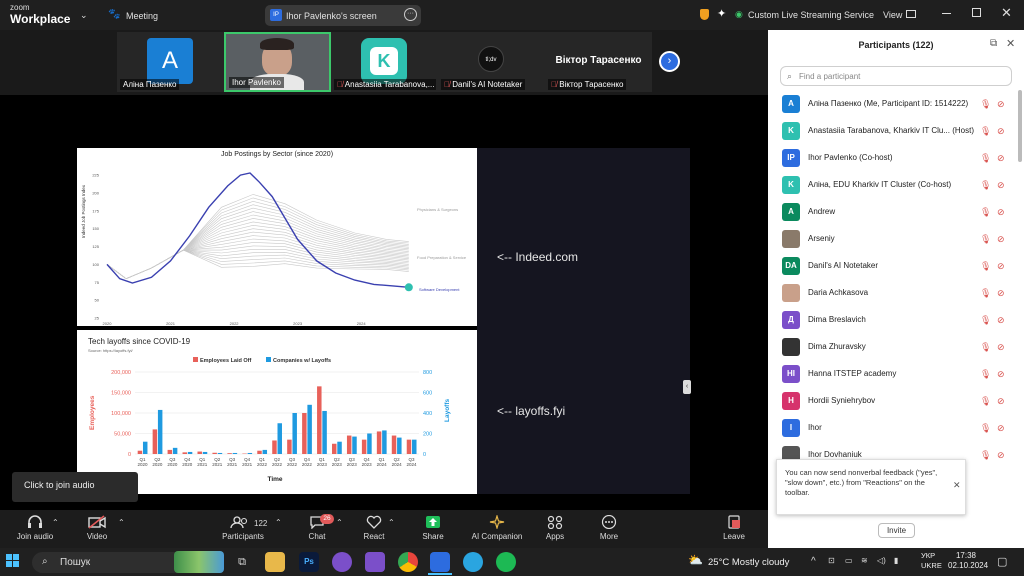 The image size is (1024, 576). What do you see at coordinates (1020, 126) in the screenshot?
I see `list-scrollbar` at bounding box center [1020, 126].